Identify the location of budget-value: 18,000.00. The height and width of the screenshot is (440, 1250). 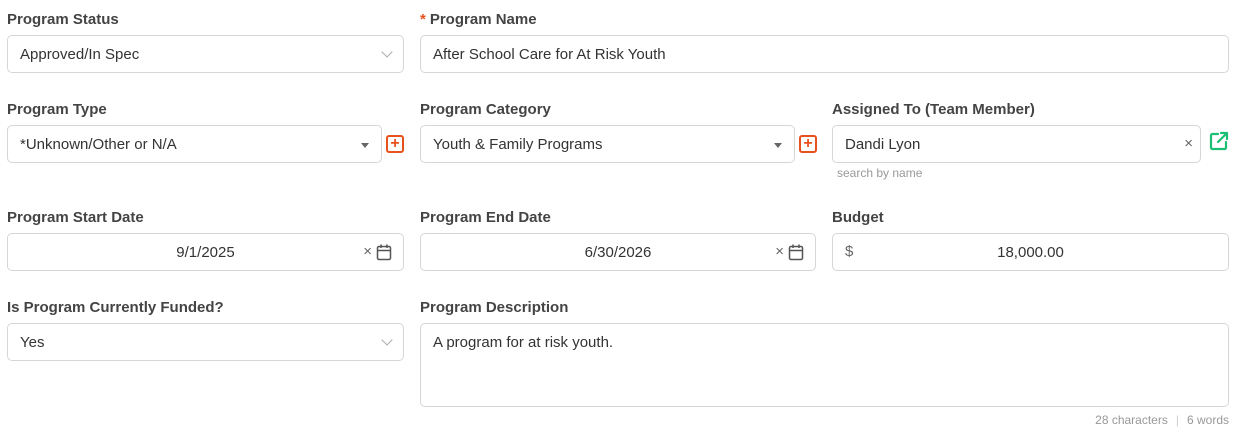
(1030, 252).